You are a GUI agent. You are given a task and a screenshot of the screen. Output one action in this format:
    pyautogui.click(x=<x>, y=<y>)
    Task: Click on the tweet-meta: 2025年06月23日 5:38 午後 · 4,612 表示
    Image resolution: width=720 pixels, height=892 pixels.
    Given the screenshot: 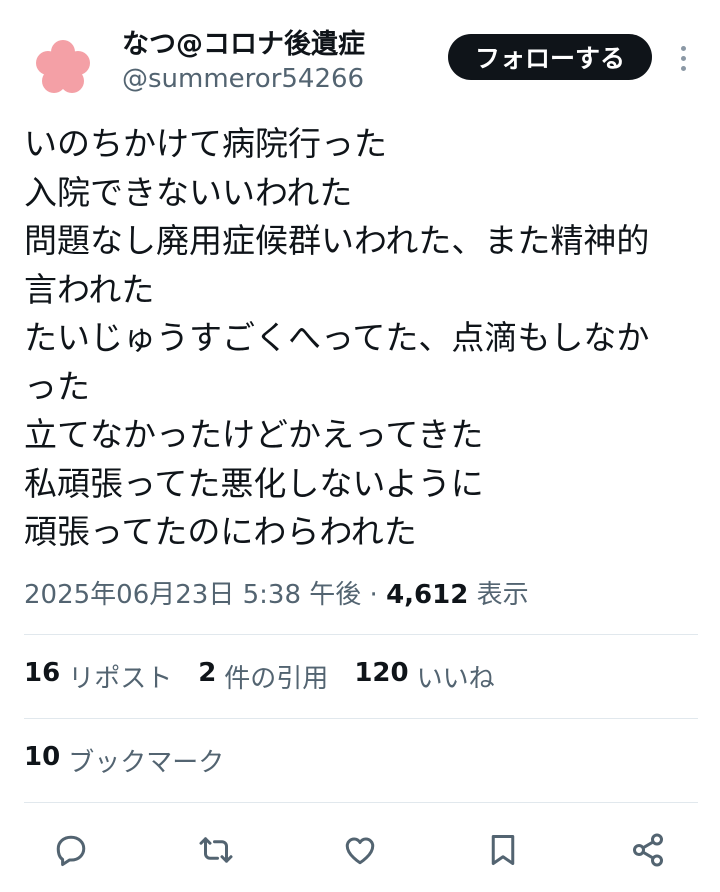 What is the action you would take?
    pyautogui.click(x=276, y=592)
    